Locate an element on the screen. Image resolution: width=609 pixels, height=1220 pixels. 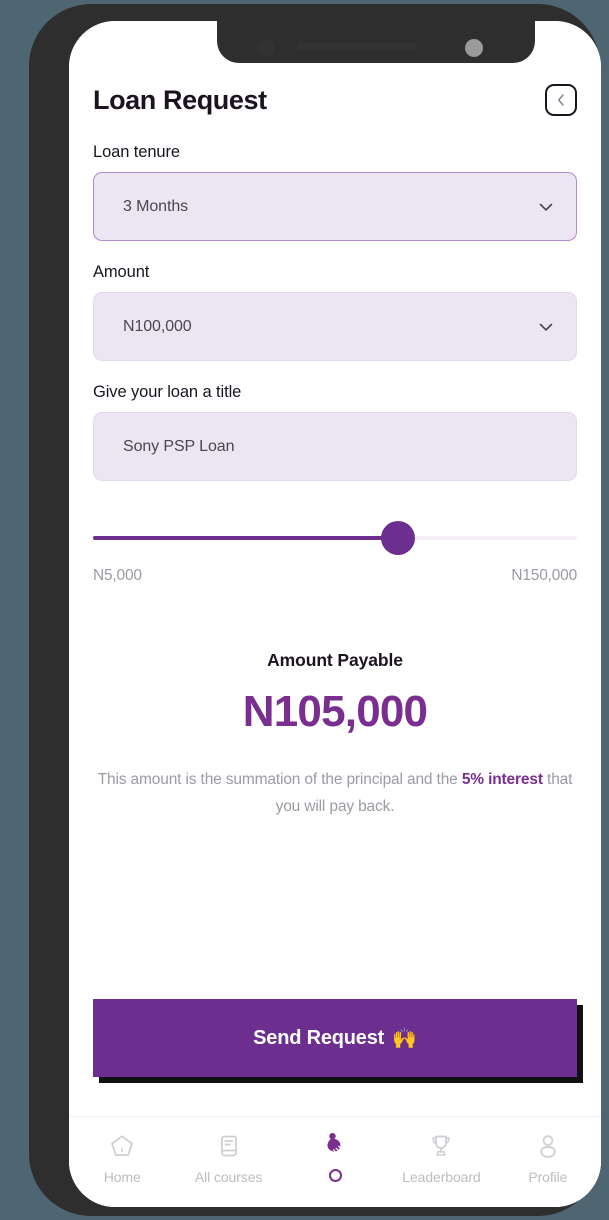
loan-tenure-group: Loan tenure 3 Months is located at coordinates (335, 192).